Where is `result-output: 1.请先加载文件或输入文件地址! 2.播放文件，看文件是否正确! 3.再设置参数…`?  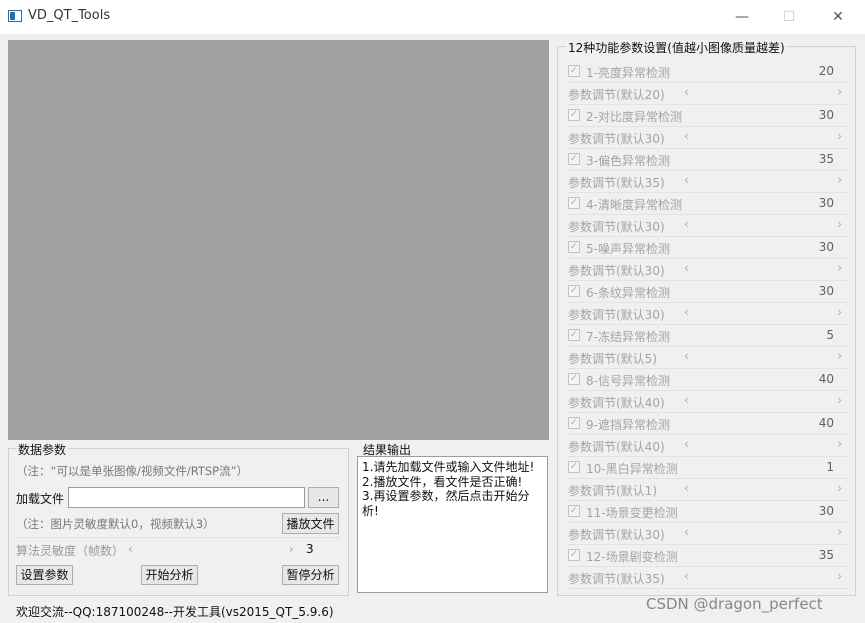 result-output: 1.请先加载文件或输入文件地址! 2.播放文件，看文件是否正确! 3.再设置参数… is located at coordinates (452, 524).